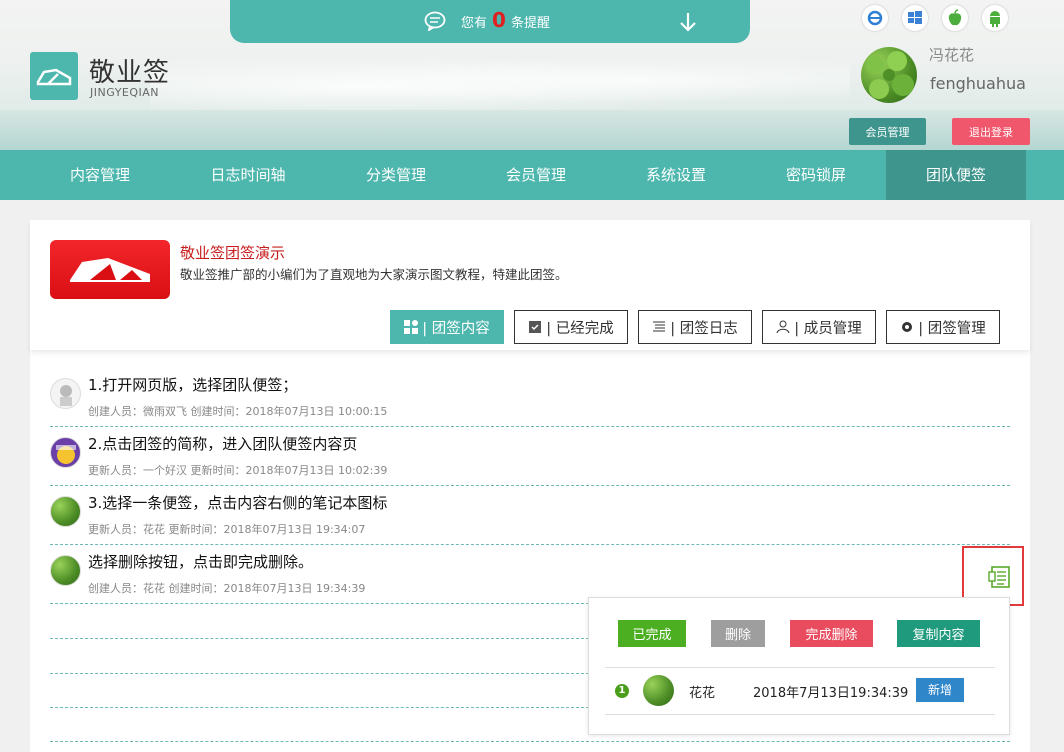 This screenshot has height=752, width=1064. What do you see at coordinates (935, 18) in the screenshot?
I see `platform-icons` at bounding box center [935, 18].